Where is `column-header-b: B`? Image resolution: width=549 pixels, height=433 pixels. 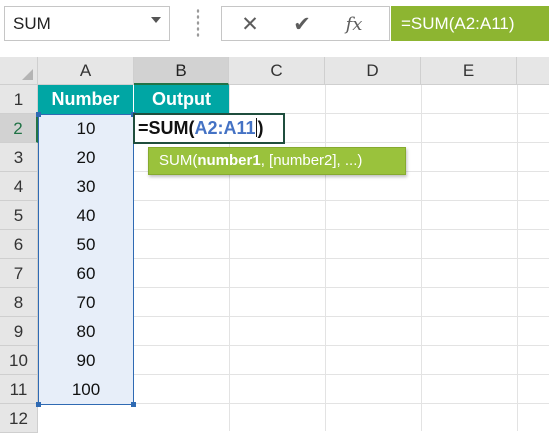
column-header-b: B is located at coordinates (181, 71).